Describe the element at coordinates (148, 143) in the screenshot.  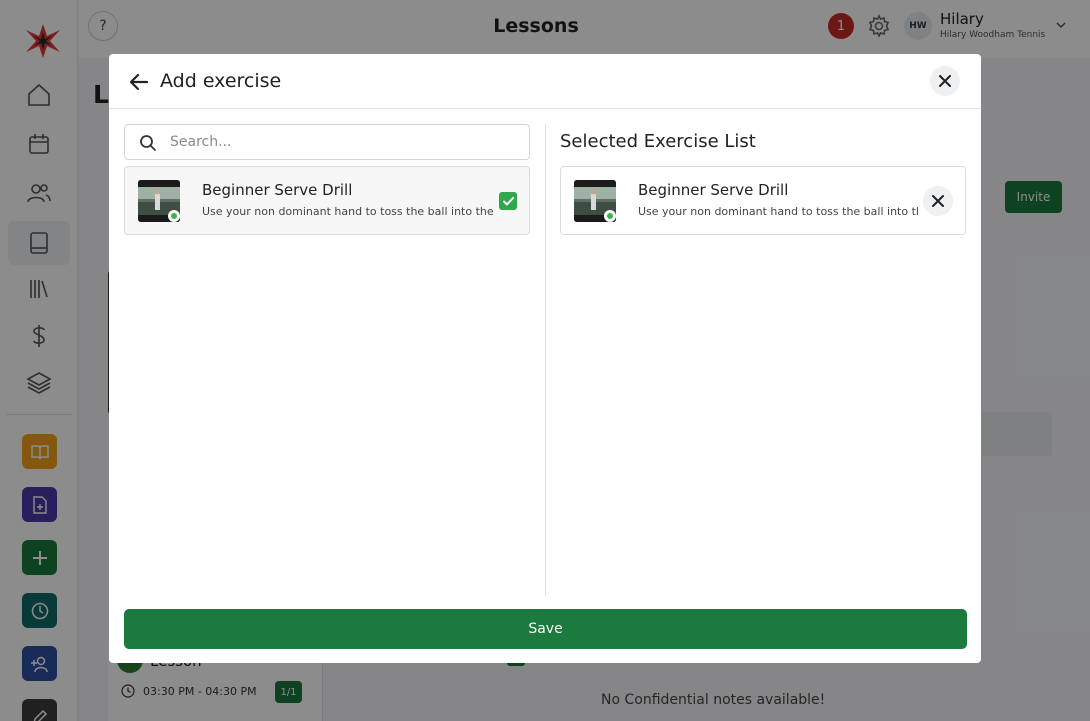
I see `search-icon` at that location.